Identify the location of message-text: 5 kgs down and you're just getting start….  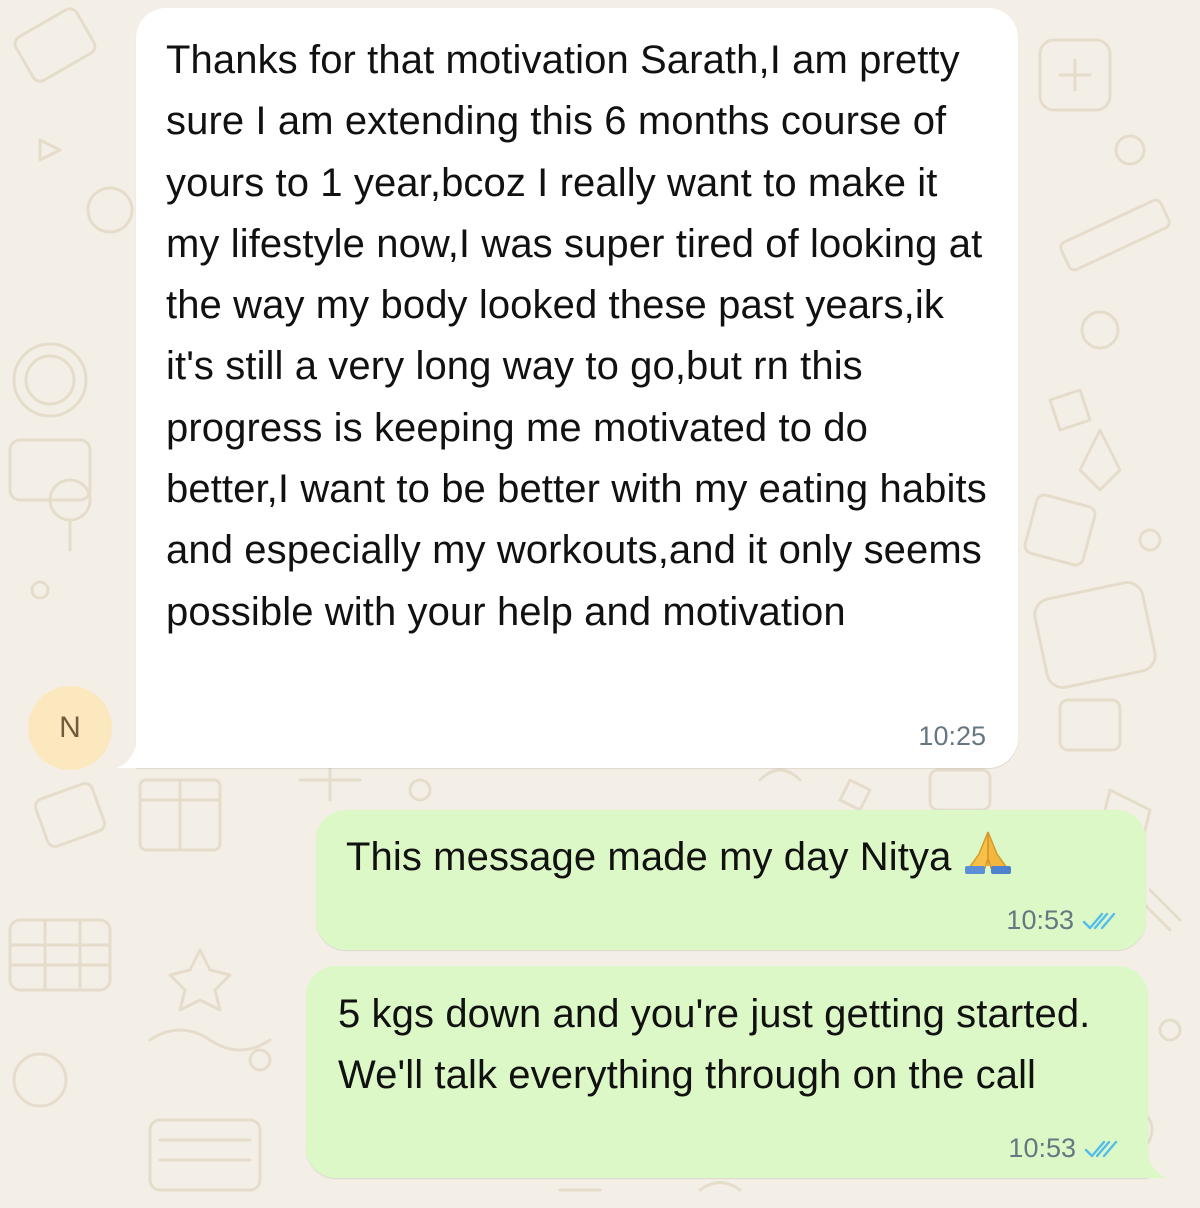
(714, 1045).